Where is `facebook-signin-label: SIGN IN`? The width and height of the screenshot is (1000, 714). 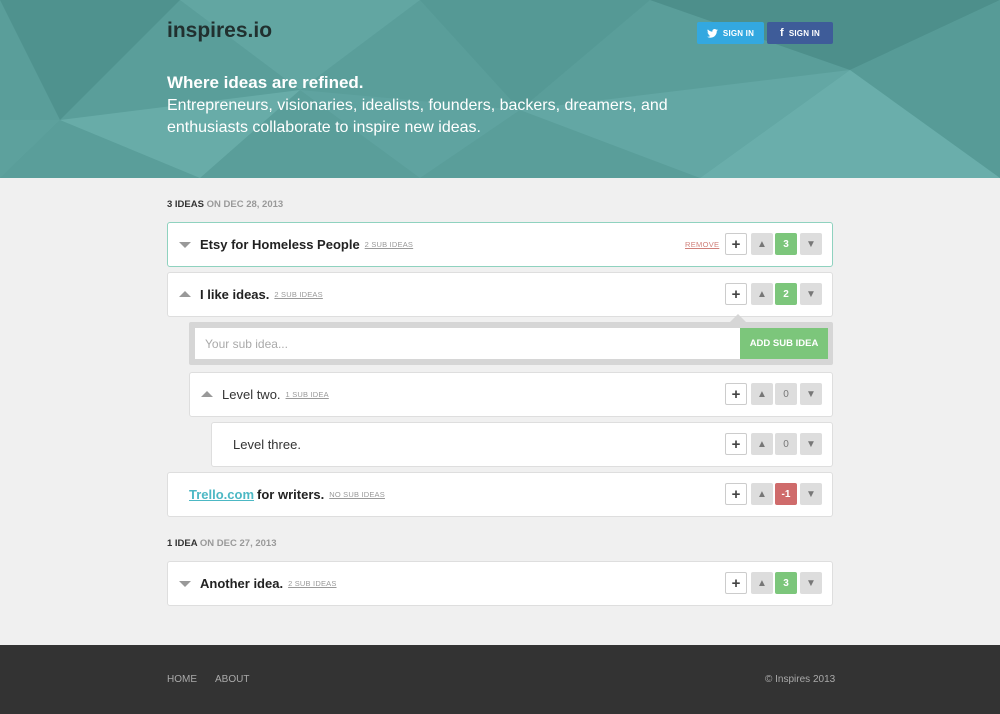 facebook-signin-label: SIGN IN is located at coordinates (804, 33).